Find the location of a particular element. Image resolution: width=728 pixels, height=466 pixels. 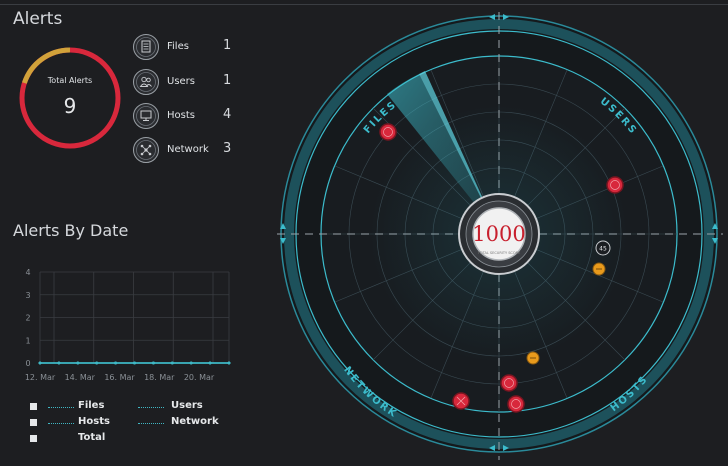

total-alerts-ring: Total Alerts 9 is located at coordinates (70, 98).